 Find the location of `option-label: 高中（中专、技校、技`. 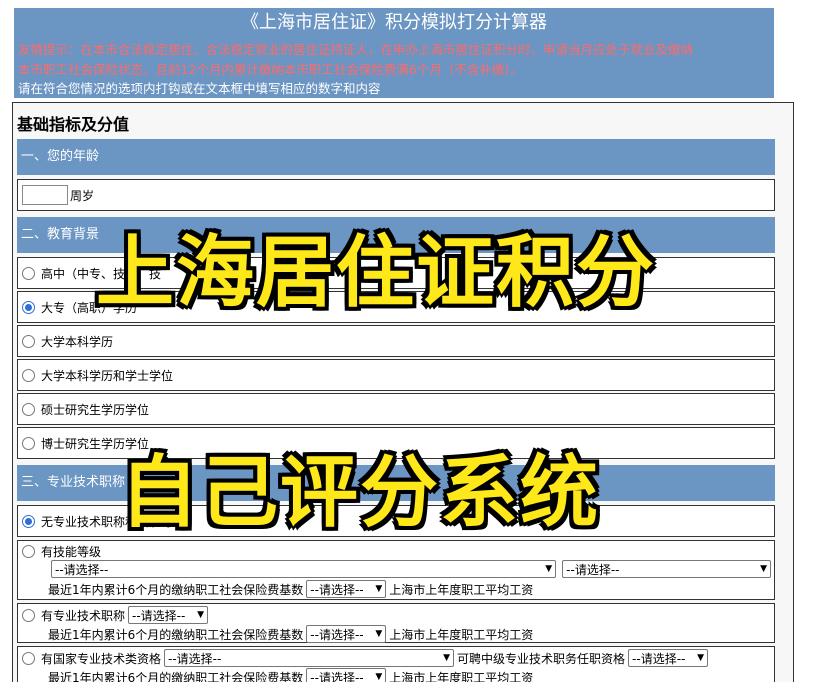

option-label: 高中（中专、技校、技 is located at coordinates (101, 273).